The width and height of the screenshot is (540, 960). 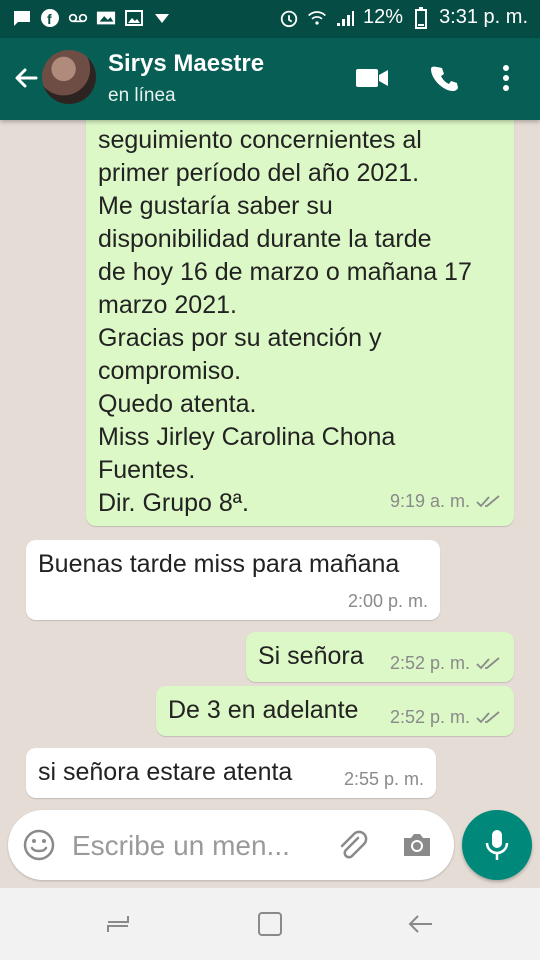 What do you see at coordinates (165, 772) in the screenshot?
I see `message-text: si señora estare atenta` at bounding box center [165, 772].